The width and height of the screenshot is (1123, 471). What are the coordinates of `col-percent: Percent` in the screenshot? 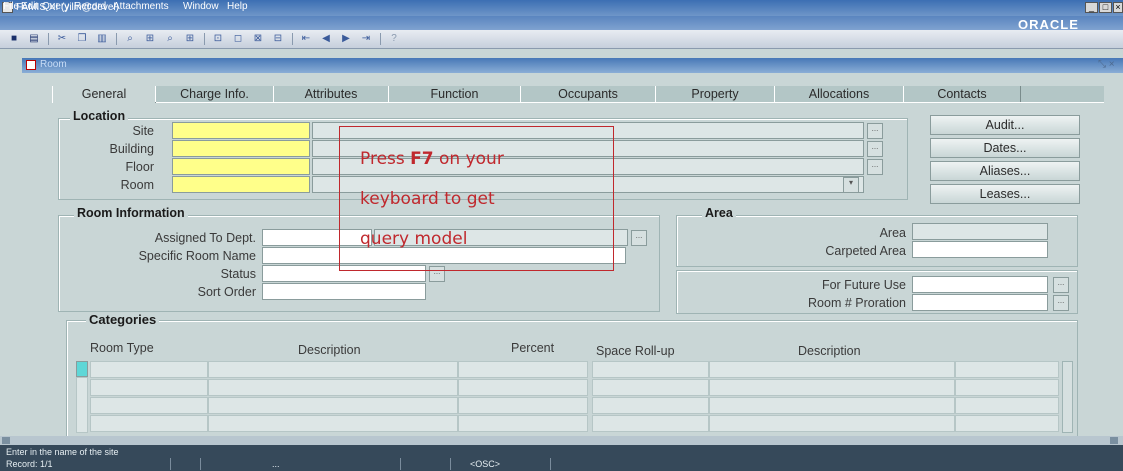 It's located at (533, 348).